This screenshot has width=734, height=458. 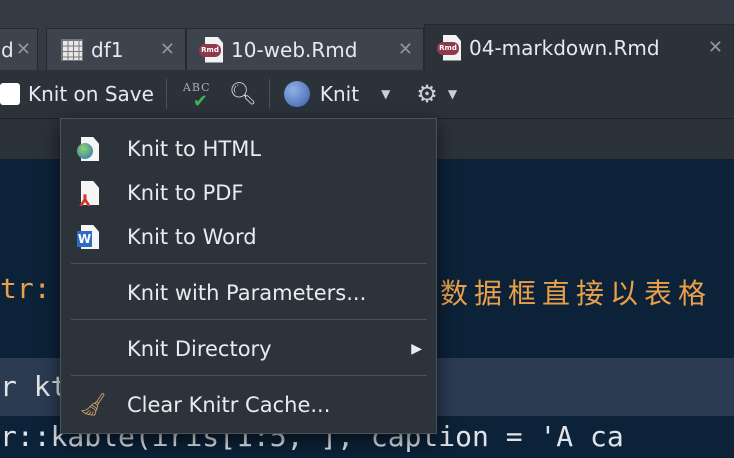 I want to click on word-icon: W, so click(x=90, y=238).